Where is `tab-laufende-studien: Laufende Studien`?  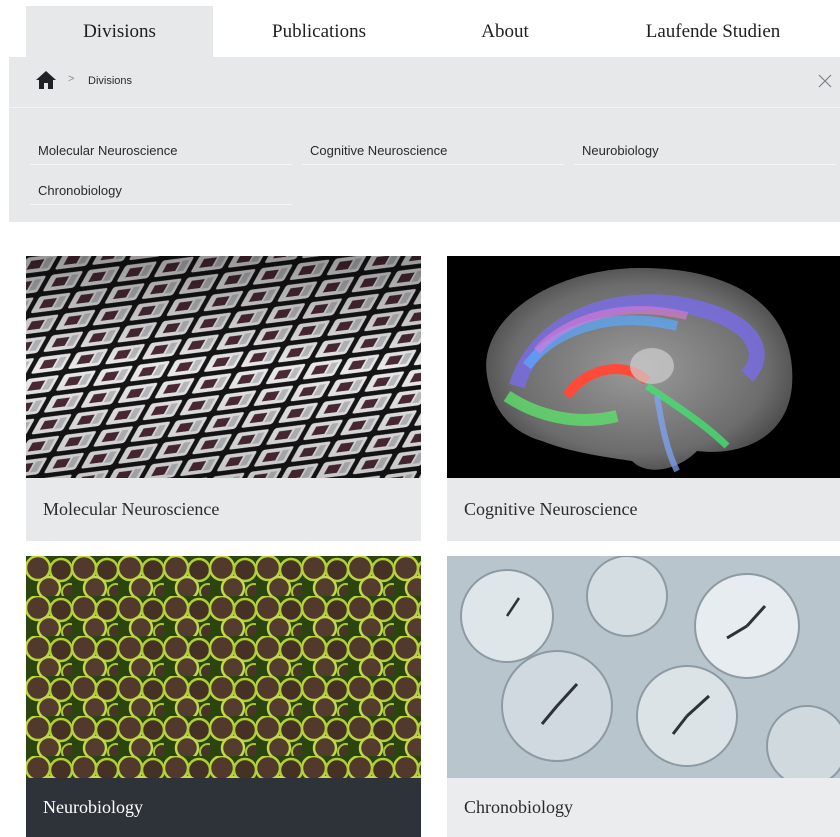 tab-laufende-studien: Laufende Studien is located at coordinates (713, 31).